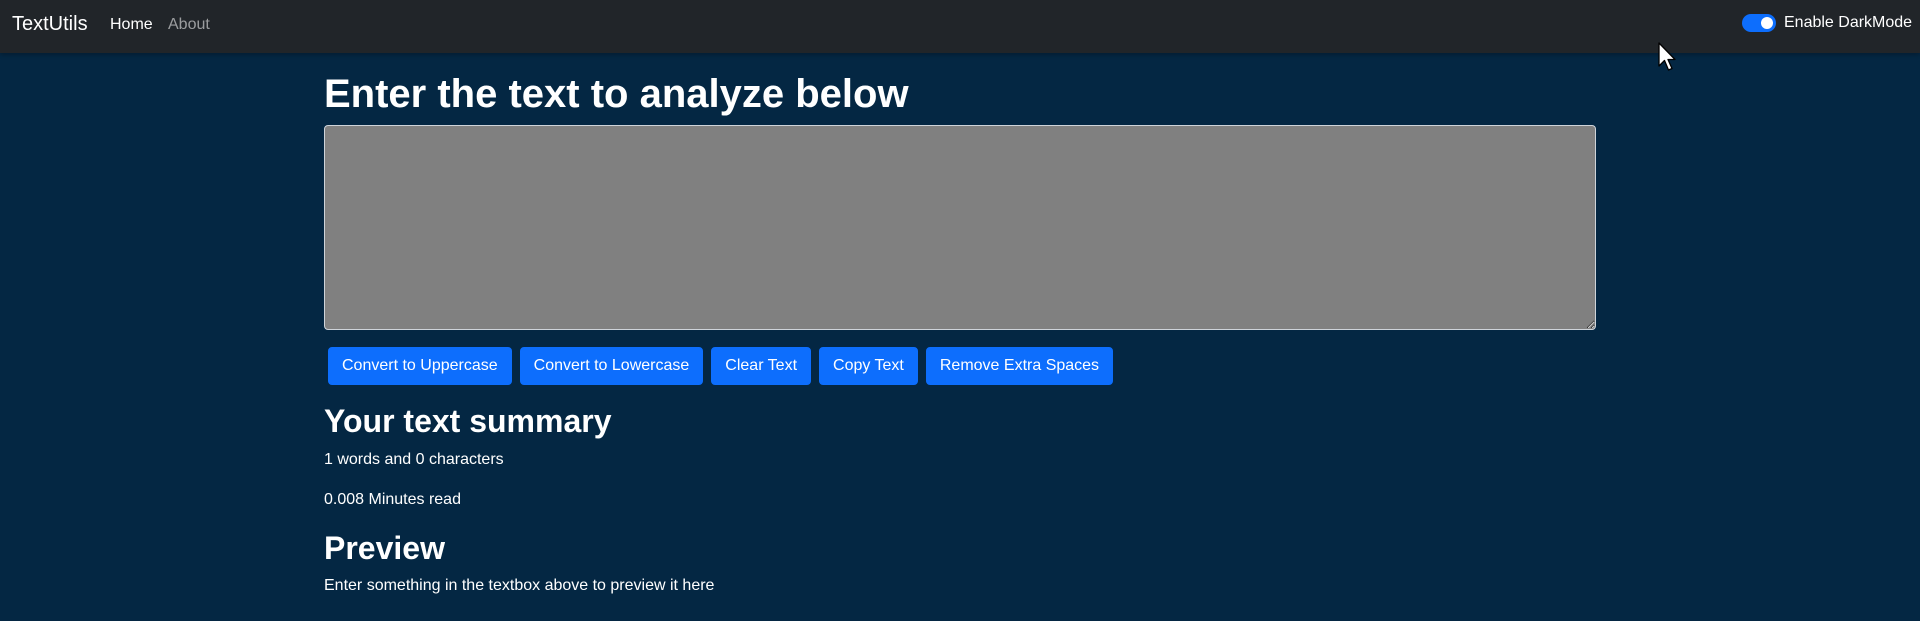 This screenshot has width=1920, height=621. What do you see at coordinates (1759, 23) in the screenshot?
I see `darkmode-toggle` at bounding box center [1759, 23].